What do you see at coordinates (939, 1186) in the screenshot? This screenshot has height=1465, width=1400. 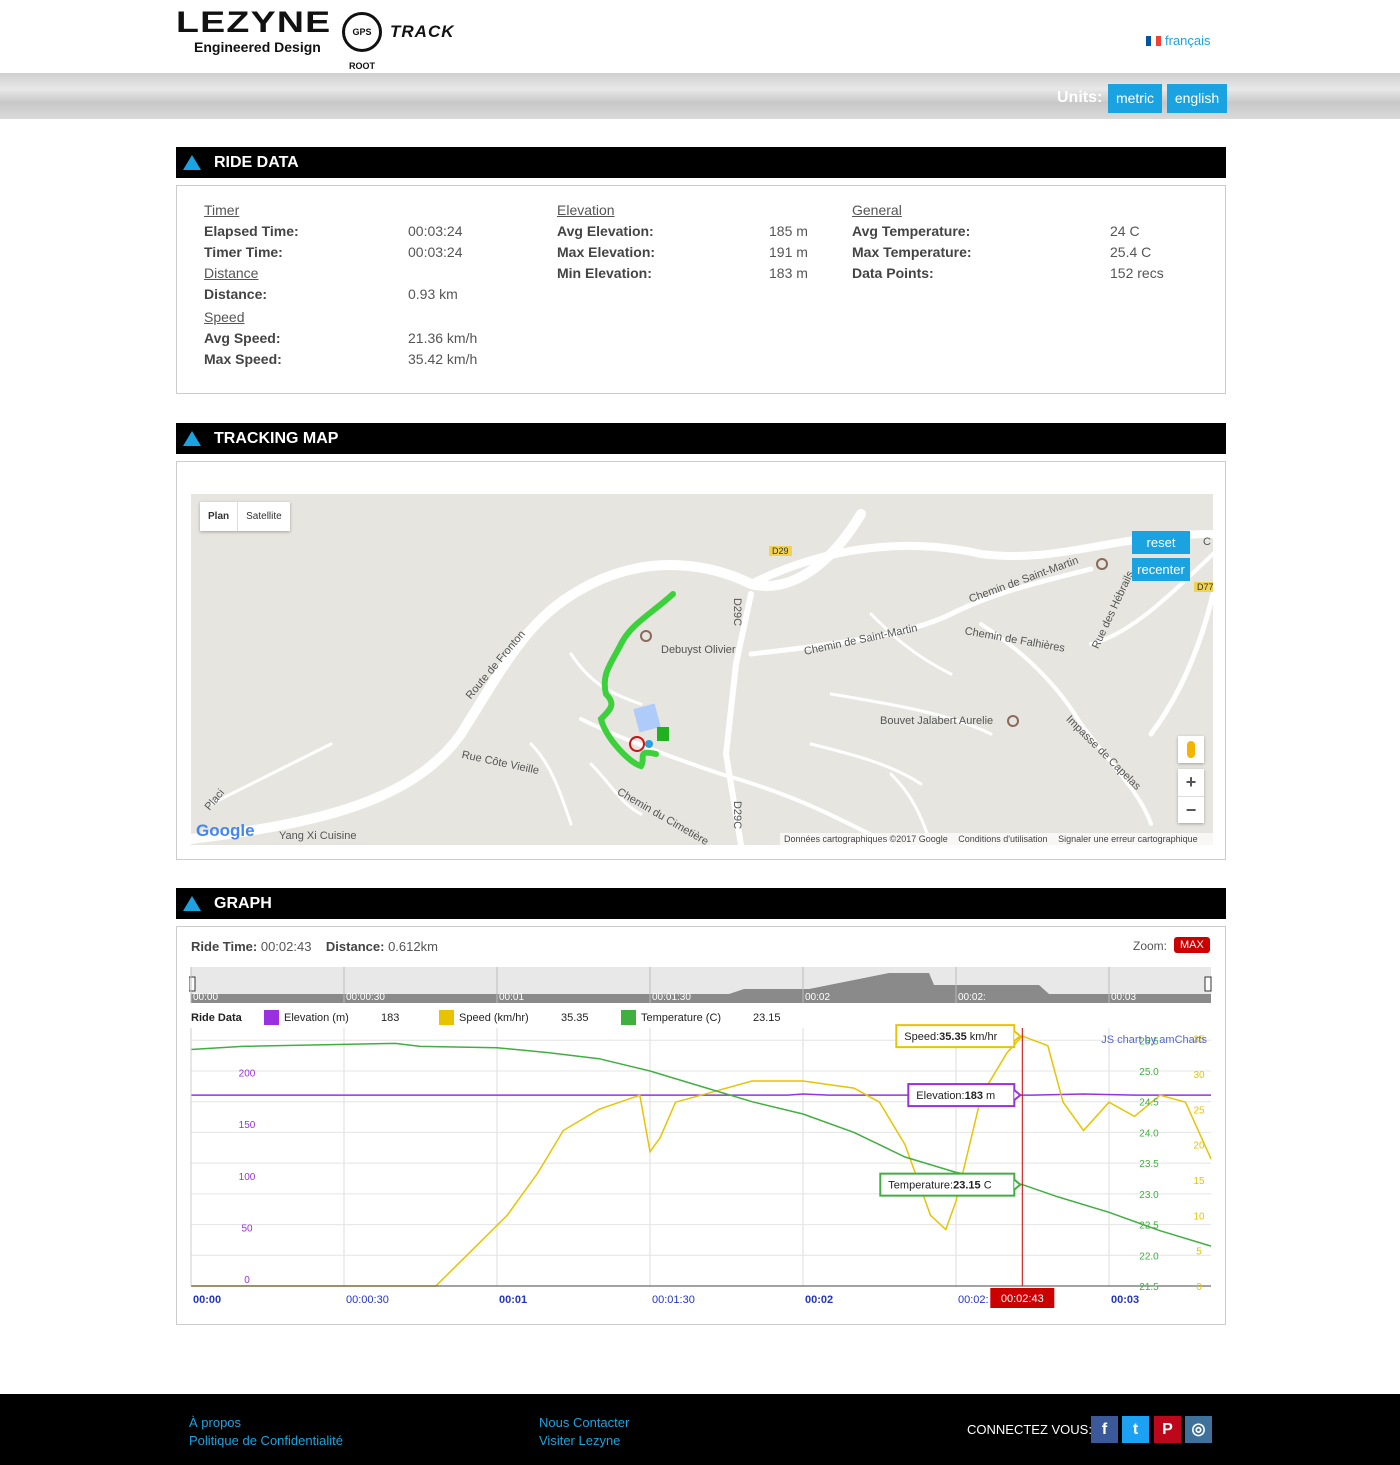 I see `balloon-text-2: Temperature:23.15 C` at bounding box center [939, 1186].